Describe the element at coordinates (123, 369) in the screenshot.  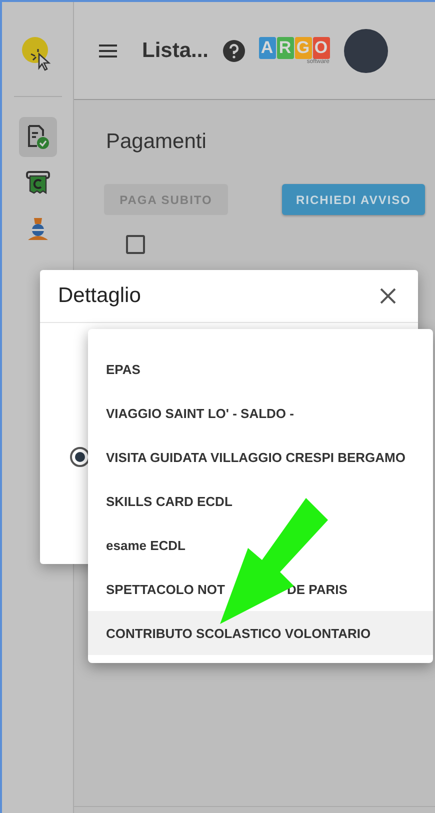
I see `menu-item-label: EPAS` at that location.